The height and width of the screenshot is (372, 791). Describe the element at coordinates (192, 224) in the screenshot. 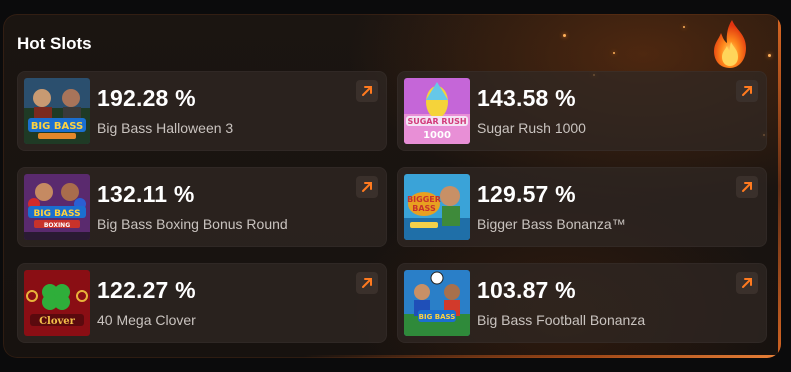

I see `slot-name: Big Bass Boxing Bonus Round` at that location.